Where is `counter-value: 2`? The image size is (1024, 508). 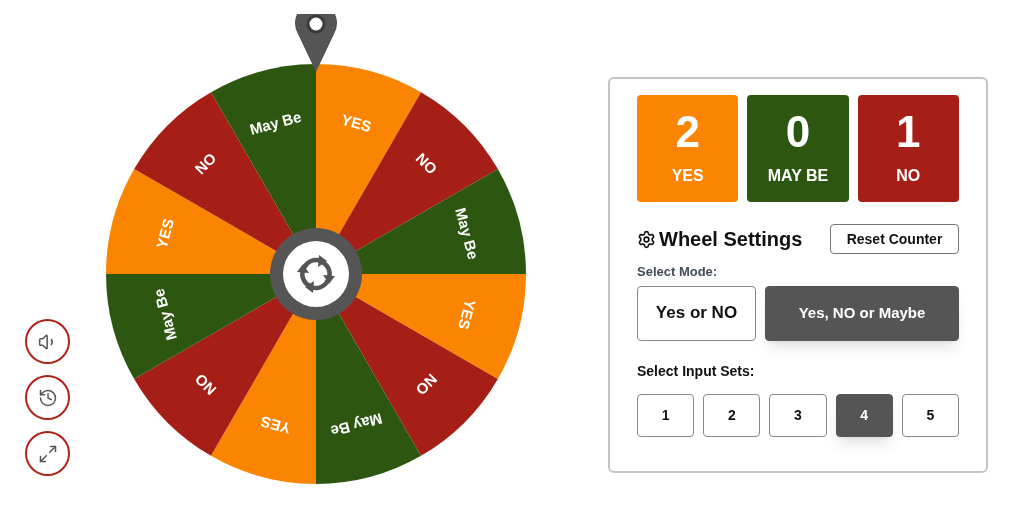
counter-value: 2 is located at coordinates (687, 131).